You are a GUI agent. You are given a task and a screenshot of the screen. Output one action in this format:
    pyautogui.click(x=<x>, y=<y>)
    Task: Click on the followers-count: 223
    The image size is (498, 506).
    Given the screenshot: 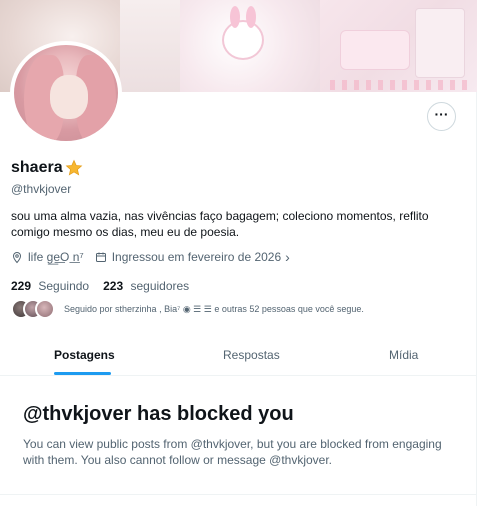 What is the action you would take?
    pyautogui.click(x=113, y=286)
    